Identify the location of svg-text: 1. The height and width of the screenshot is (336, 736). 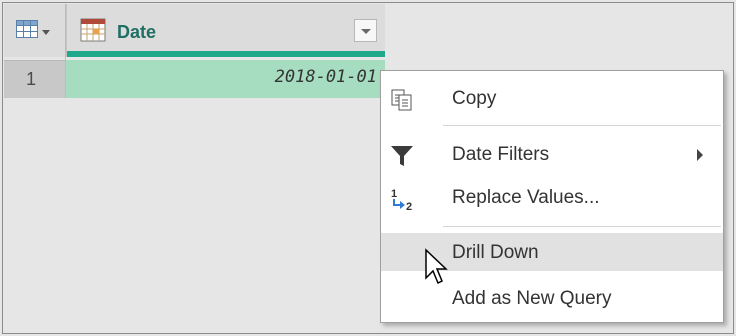
(394, 194).